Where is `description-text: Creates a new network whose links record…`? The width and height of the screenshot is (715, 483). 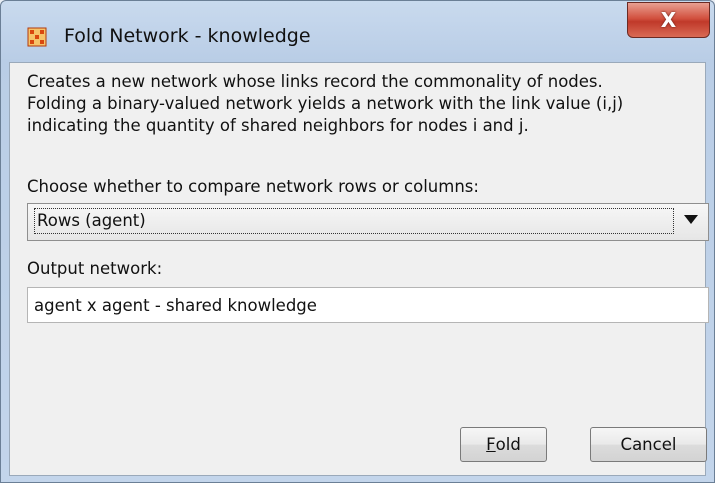
description-text: Creates a new network whose links record… is located at coordinates (325, 103).